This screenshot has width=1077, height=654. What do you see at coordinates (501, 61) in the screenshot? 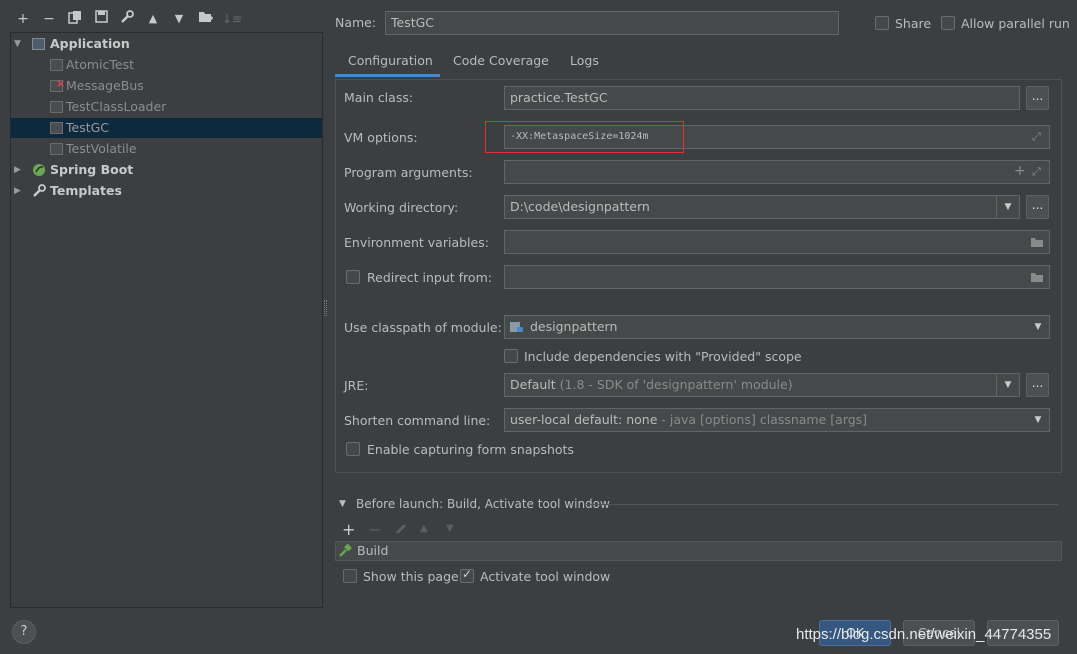
I see `tab-code-coverage: Code Coverage` at bounding box center [501, 61].